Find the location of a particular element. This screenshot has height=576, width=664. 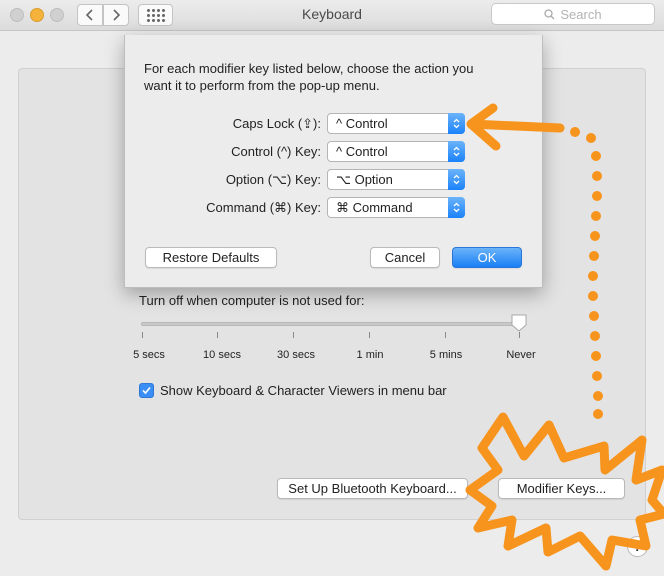

slider-tick-label: 5 secs is located at coordinates (149, 355).